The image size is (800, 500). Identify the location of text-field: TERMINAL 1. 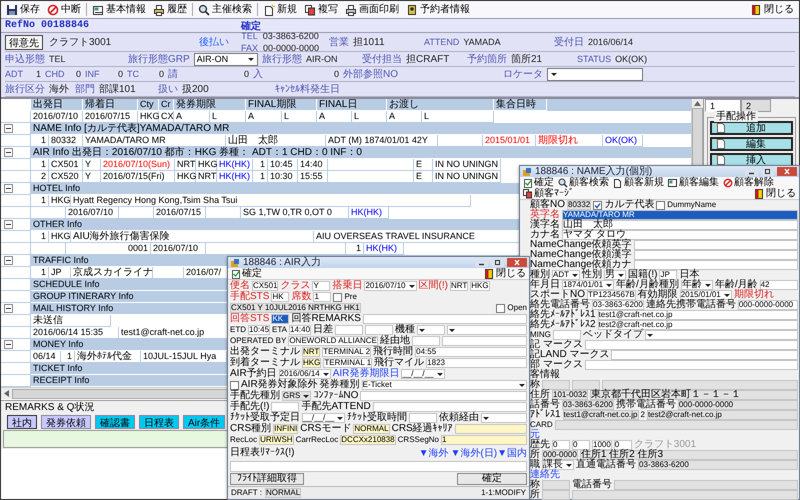
(347, 363).